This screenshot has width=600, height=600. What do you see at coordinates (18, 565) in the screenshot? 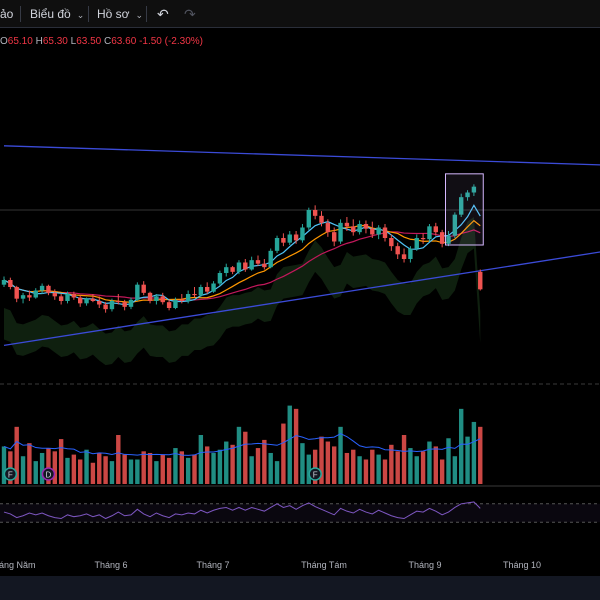
I see `time-axis-label: Tháng Năm` at bounding box center [18, 565].